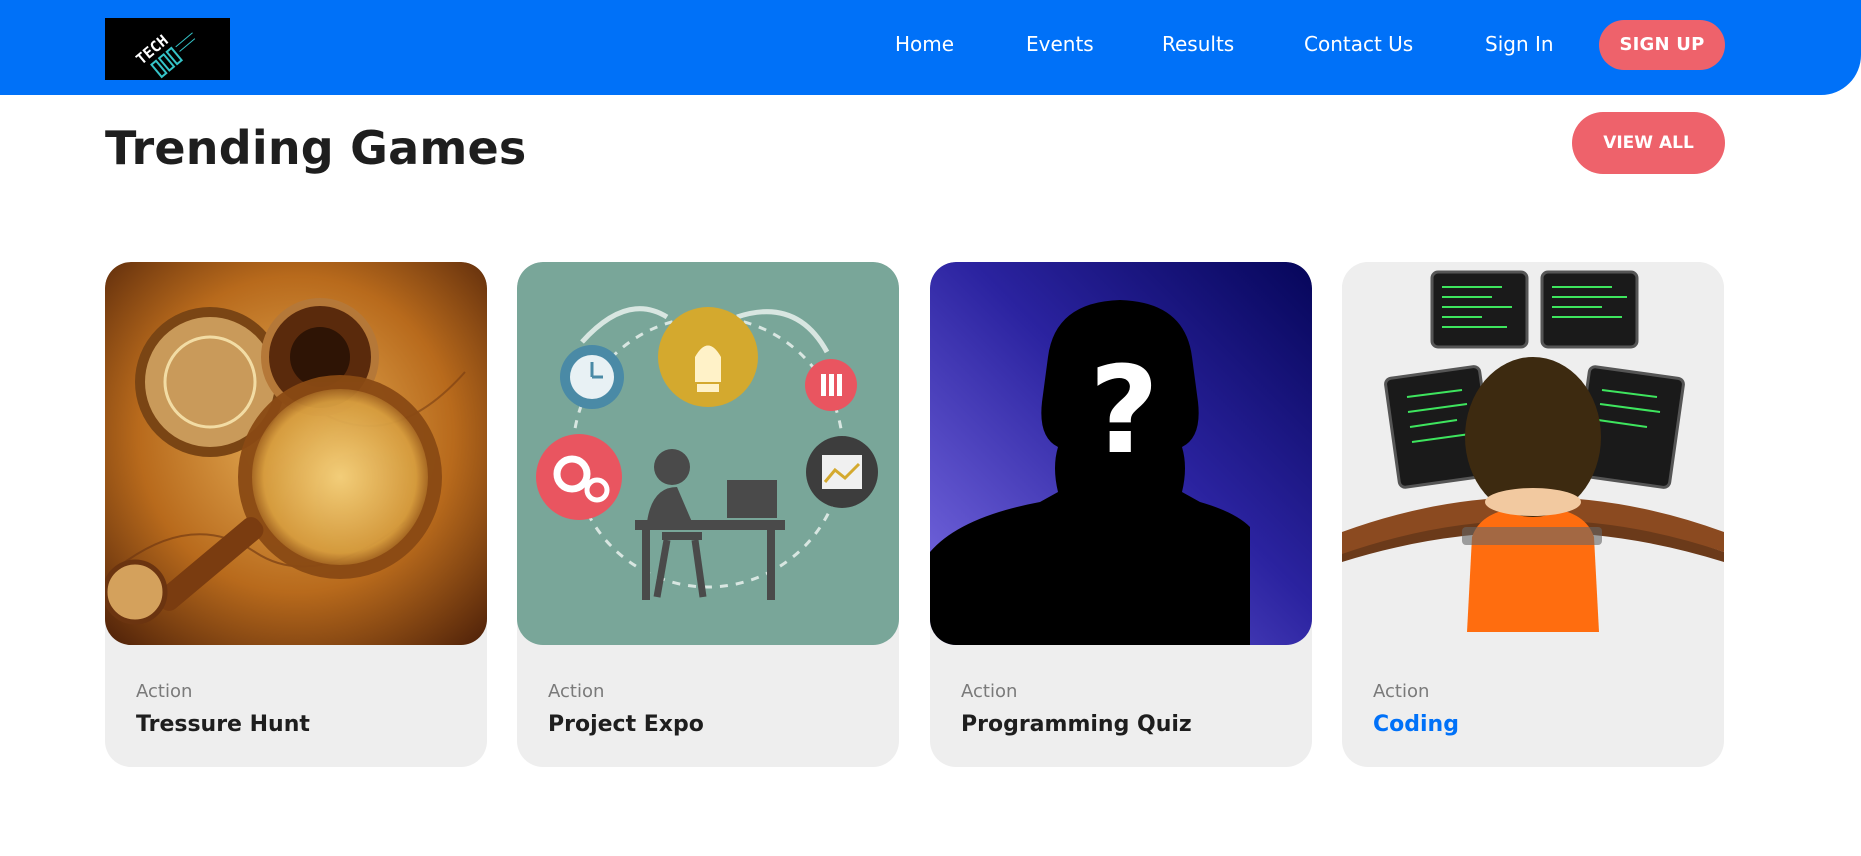 Image resolution: width=1861 pixels, height=856 pixels. Describe the element at coordinates (1648, 143) in the screenshot. I see `view-all-button: VIEW ALL` at that location.